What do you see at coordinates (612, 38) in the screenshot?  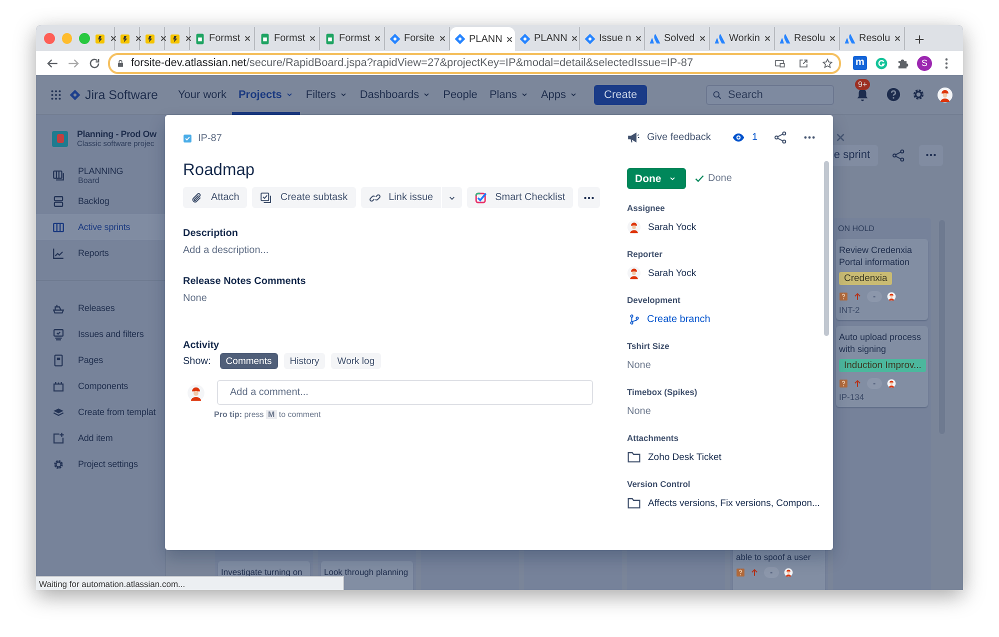 I see `browser-tab: Issue n` at bounding box center [612, 38].